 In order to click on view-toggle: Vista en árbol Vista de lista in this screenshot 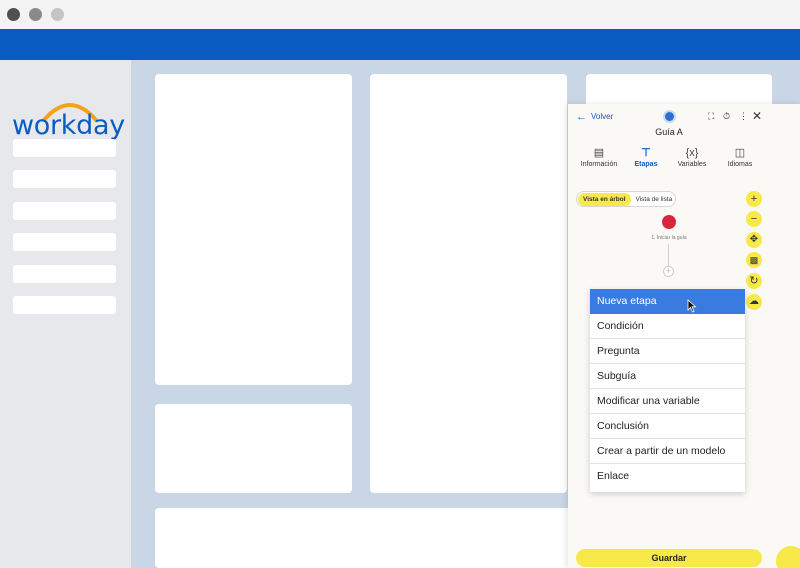, I will do `click(626, 199)`.